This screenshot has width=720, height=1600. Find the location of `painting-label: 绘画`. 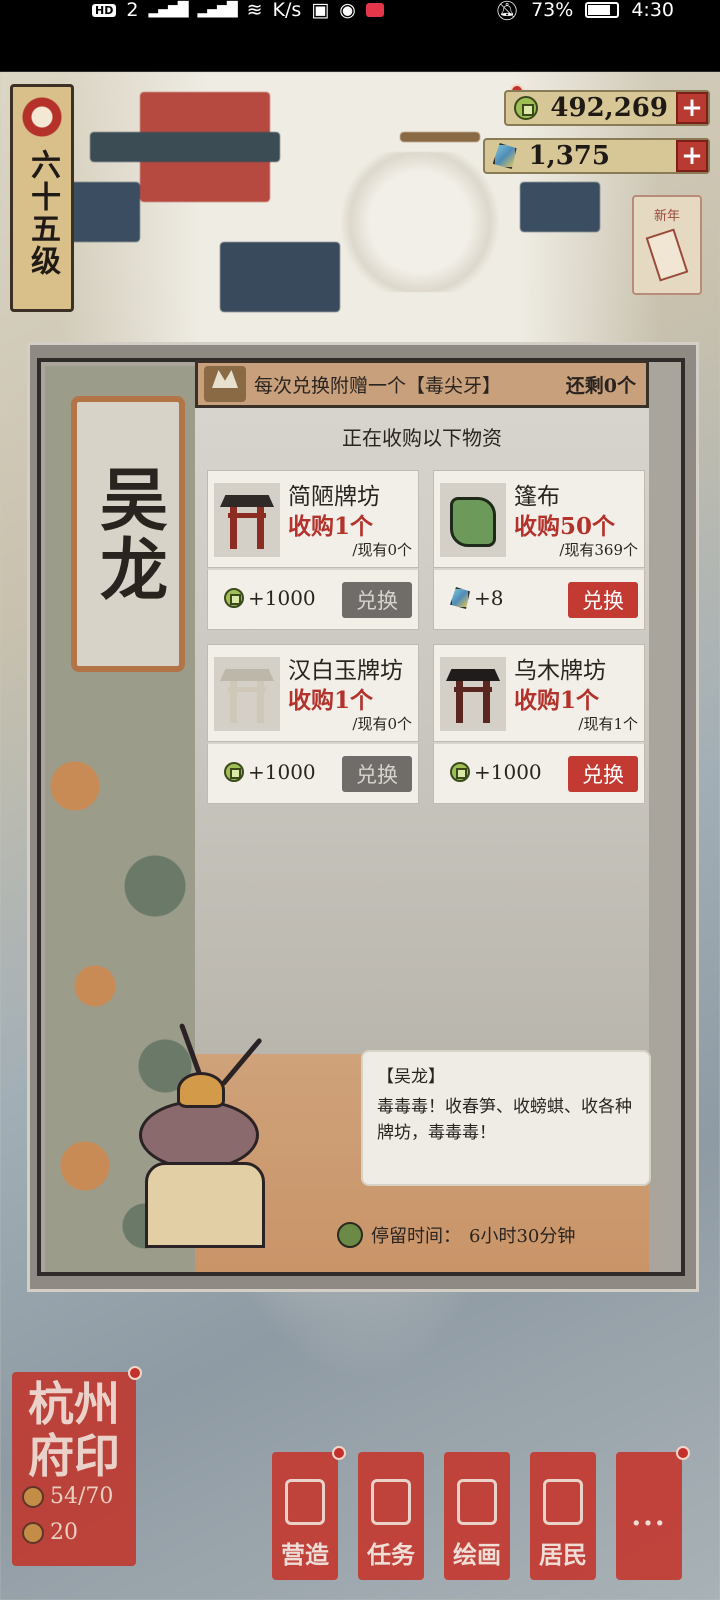

painting-label: 绘画 is located at coordinates (477, 1554).